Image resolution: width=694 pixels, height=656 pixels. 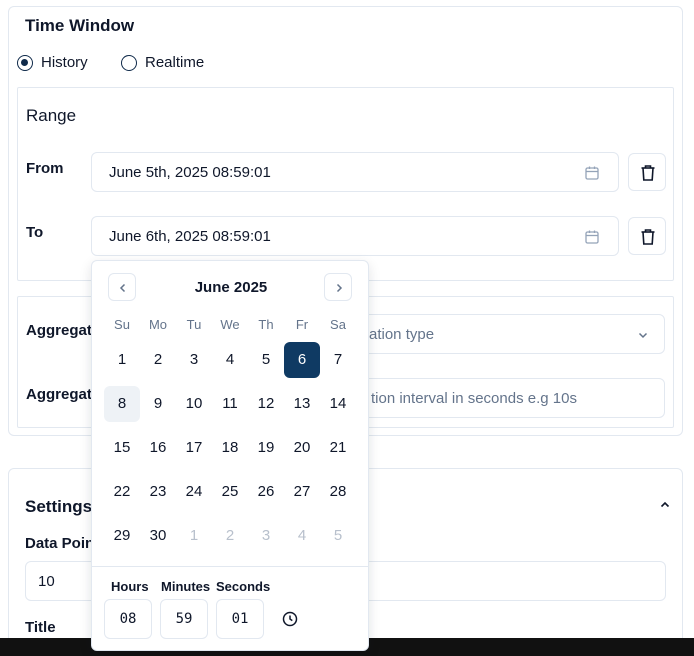 I want to click on clock-icon, so click(x=290, y=619).